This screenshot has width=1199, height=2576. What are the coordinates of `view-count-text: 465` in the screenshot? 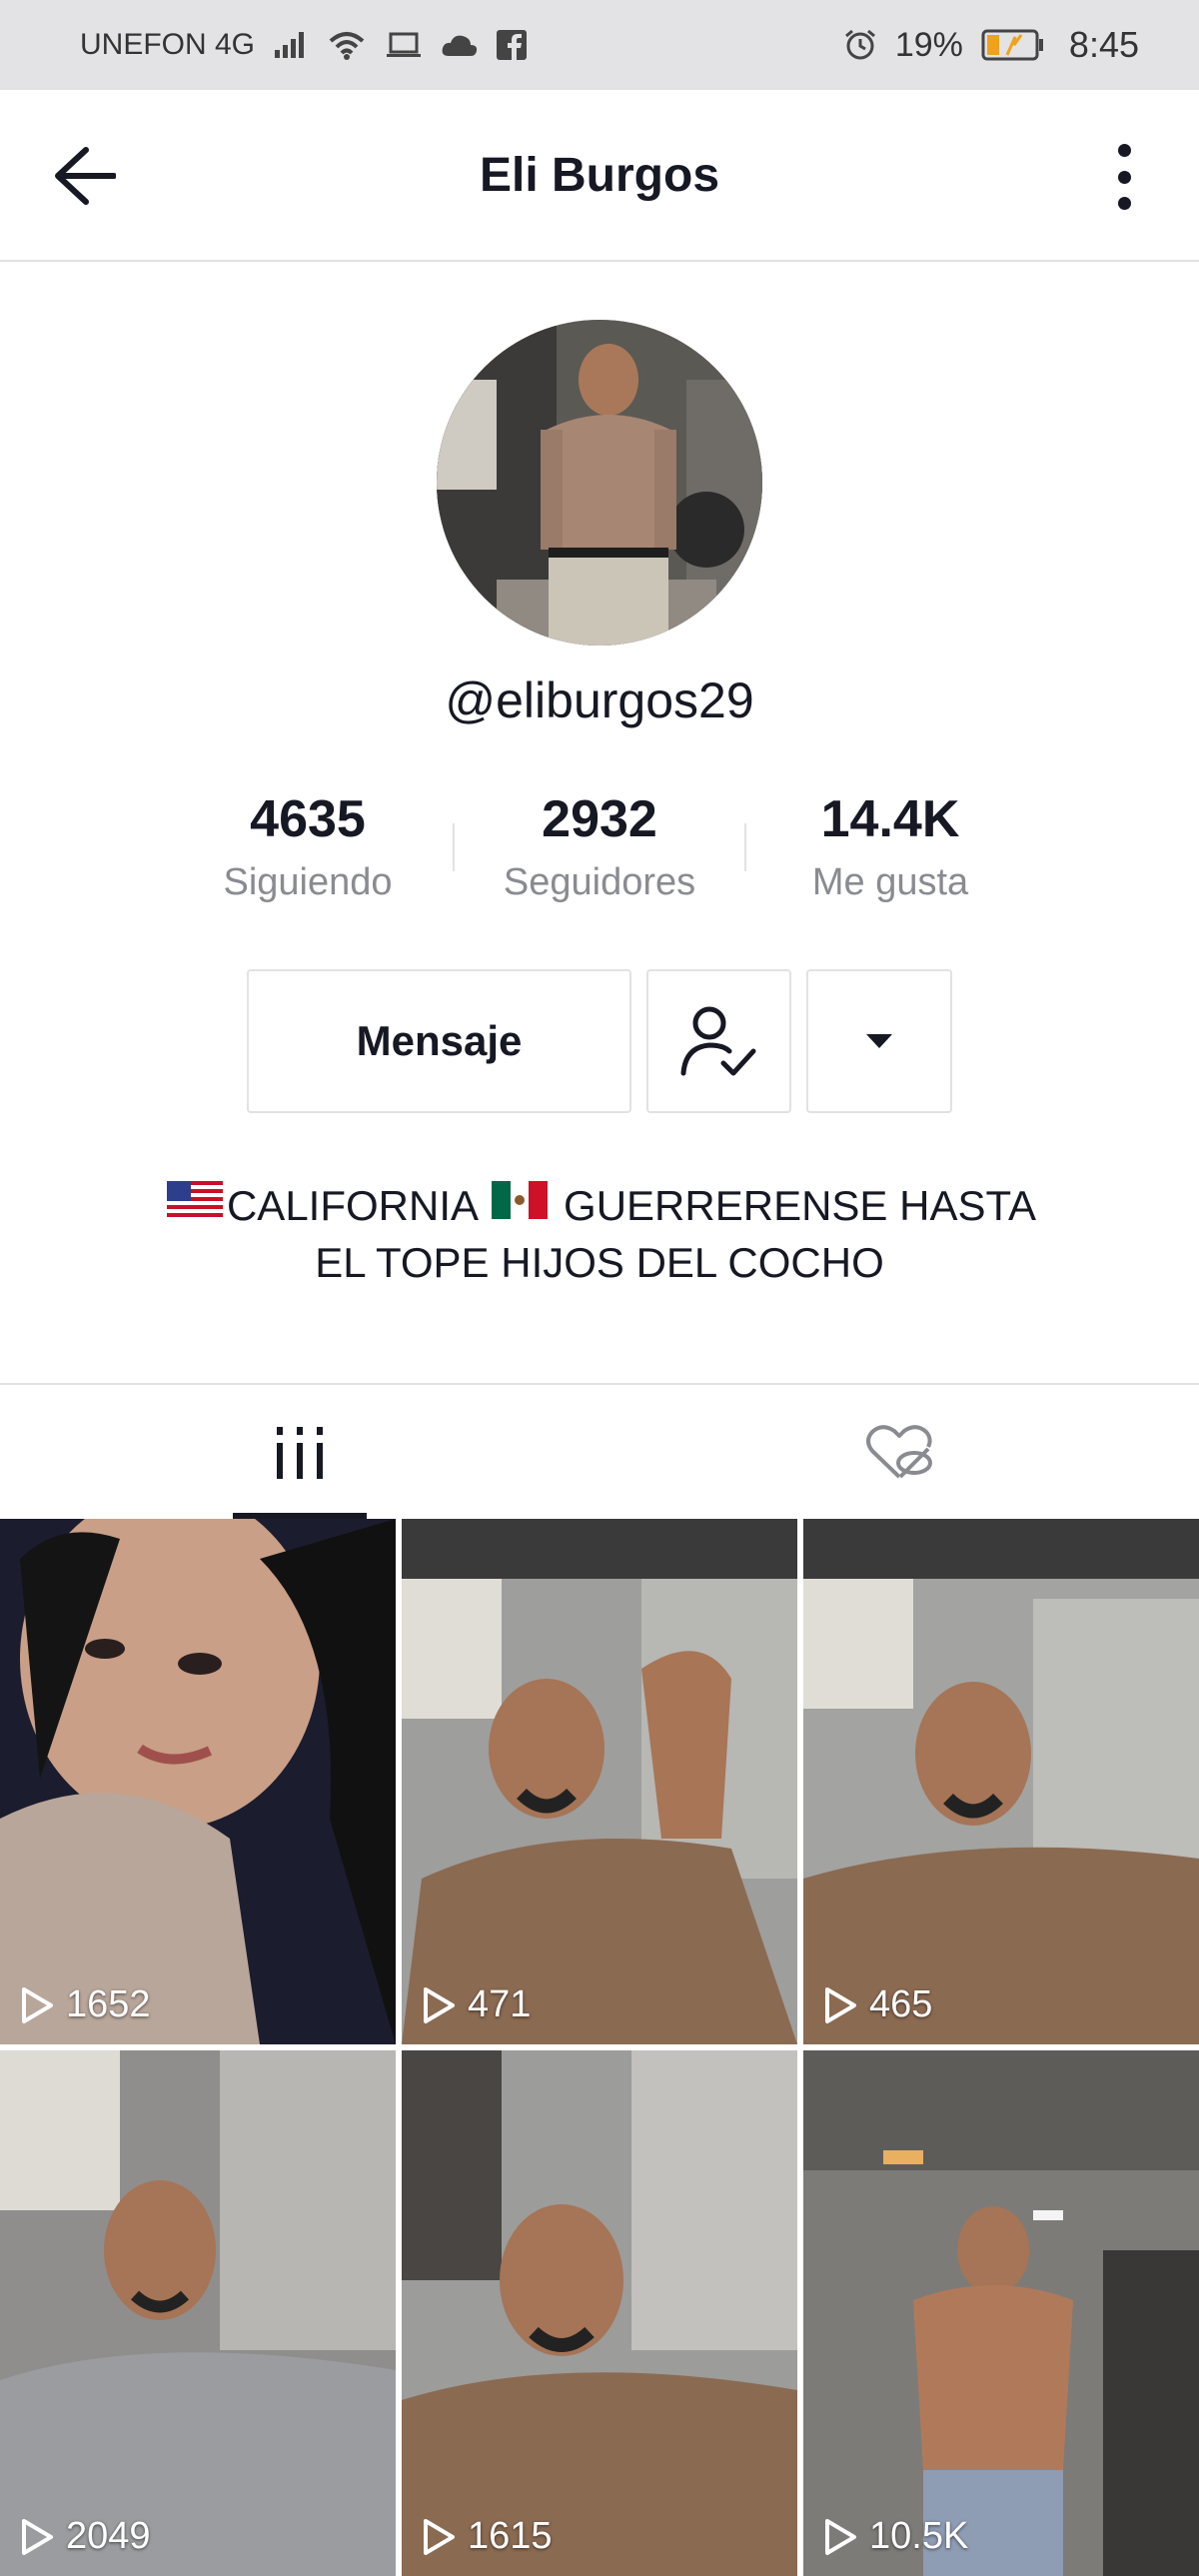 It's located at (901, 2004).